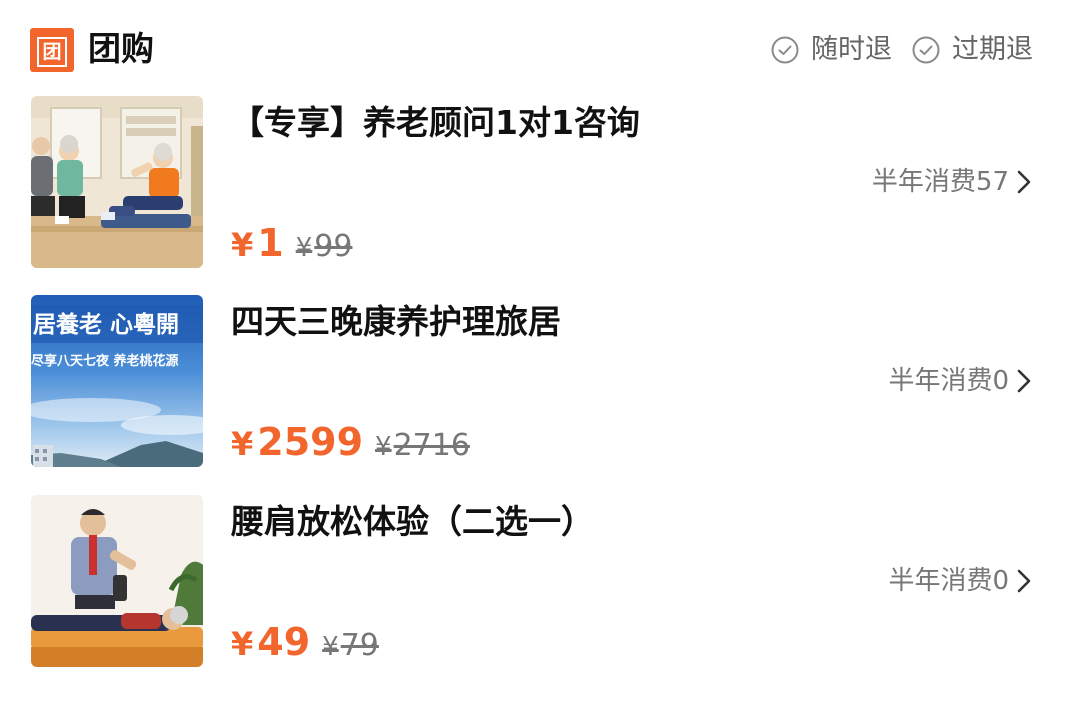 The image size is (1065, 707). I want to click on deal-thumbnail: 居養老 心粵開 尽享八天七夜 养老桃花源, so click(117, 381).